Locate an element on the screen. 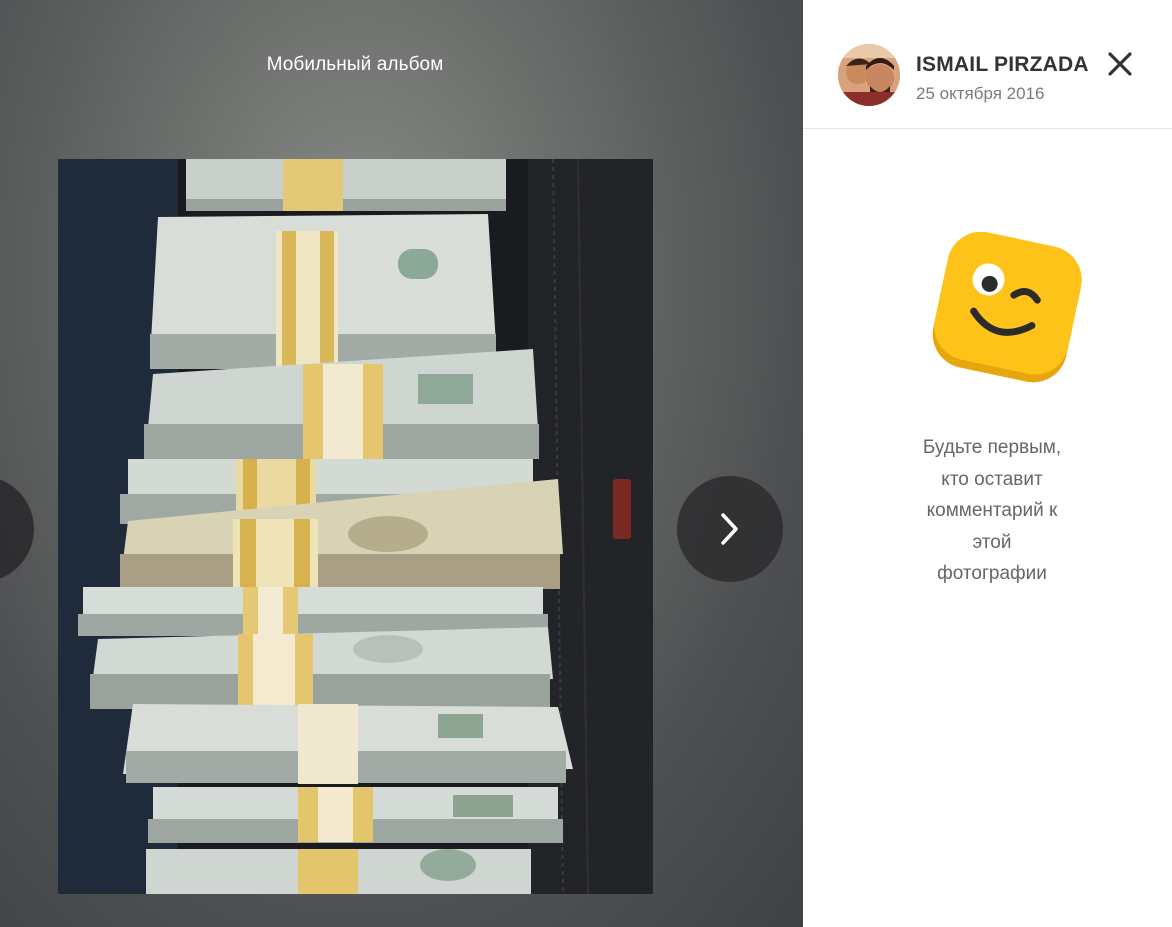  next-photo-button is located at coordinates (730, 529).